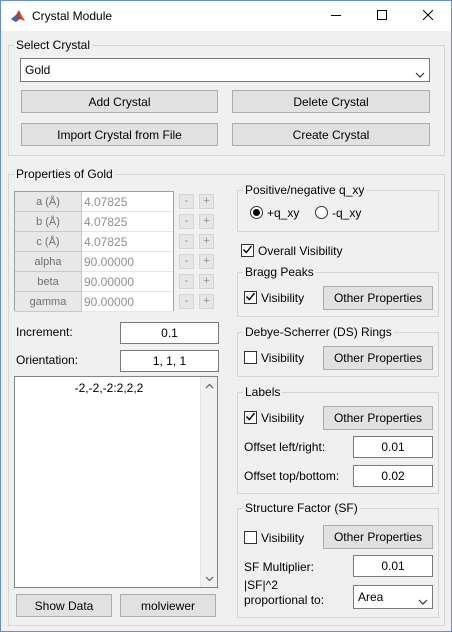  Describe the element at coordinates (283, 538) in the screenshot. I see `sf-visibility-label: Visibility` at that location.